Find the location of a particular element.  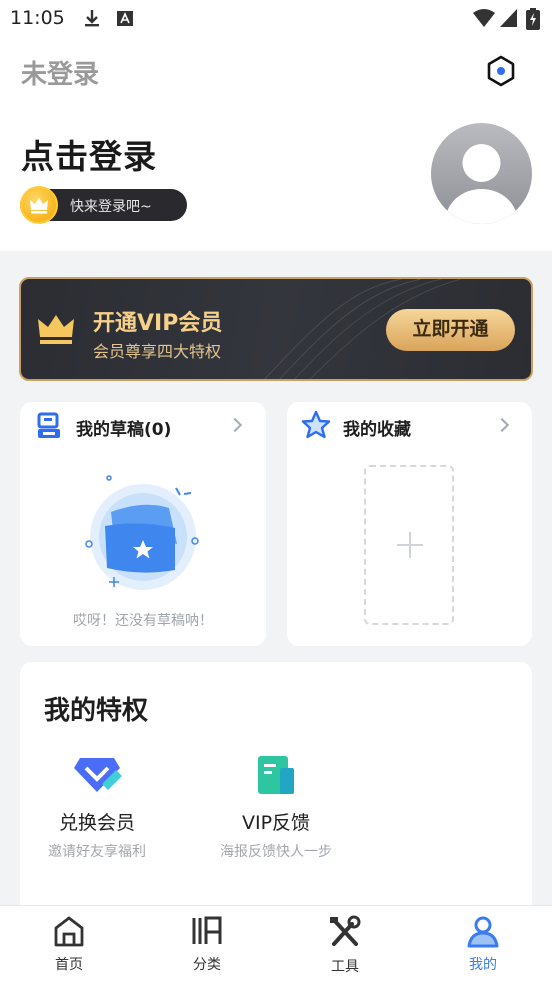

profile-icon is located at coordinates (483, 932).